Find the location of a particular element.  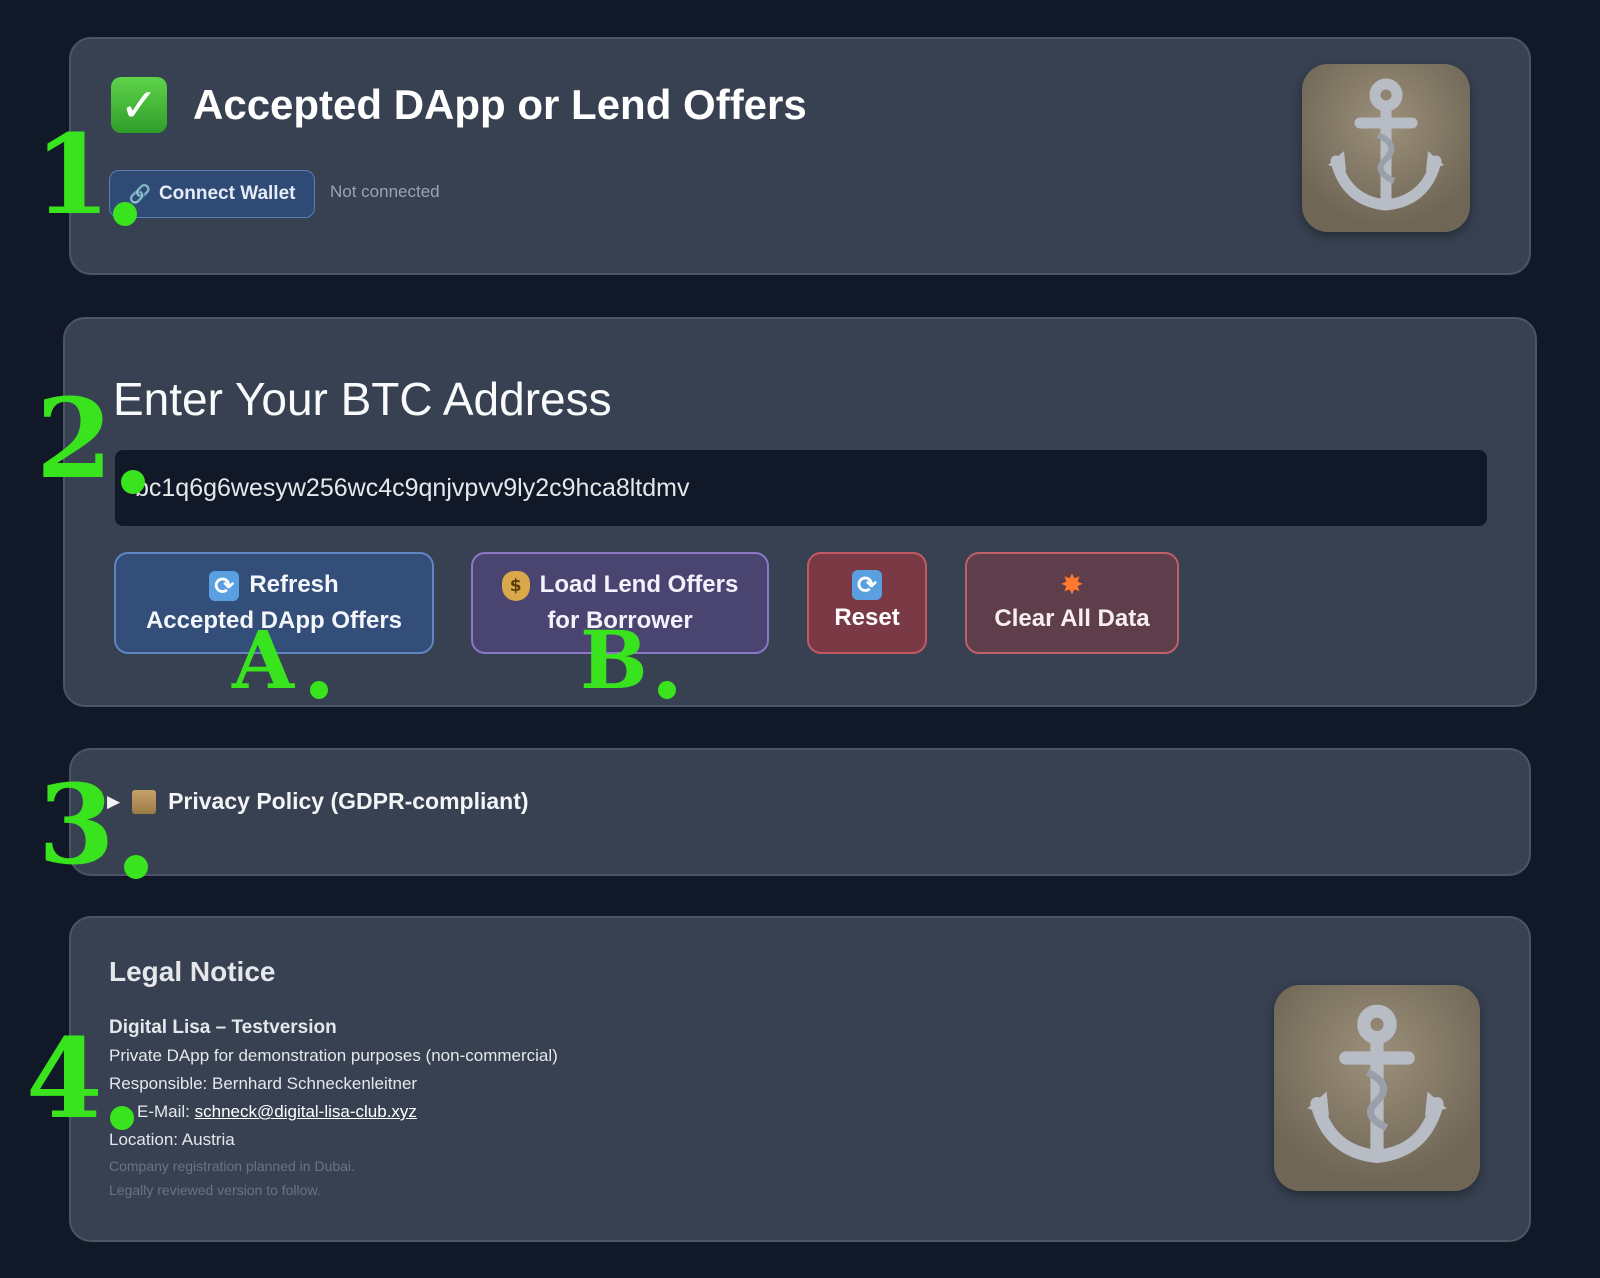

connect-wallet-button: 🔗 Connect Wallet is located at coordinates (212, 194).